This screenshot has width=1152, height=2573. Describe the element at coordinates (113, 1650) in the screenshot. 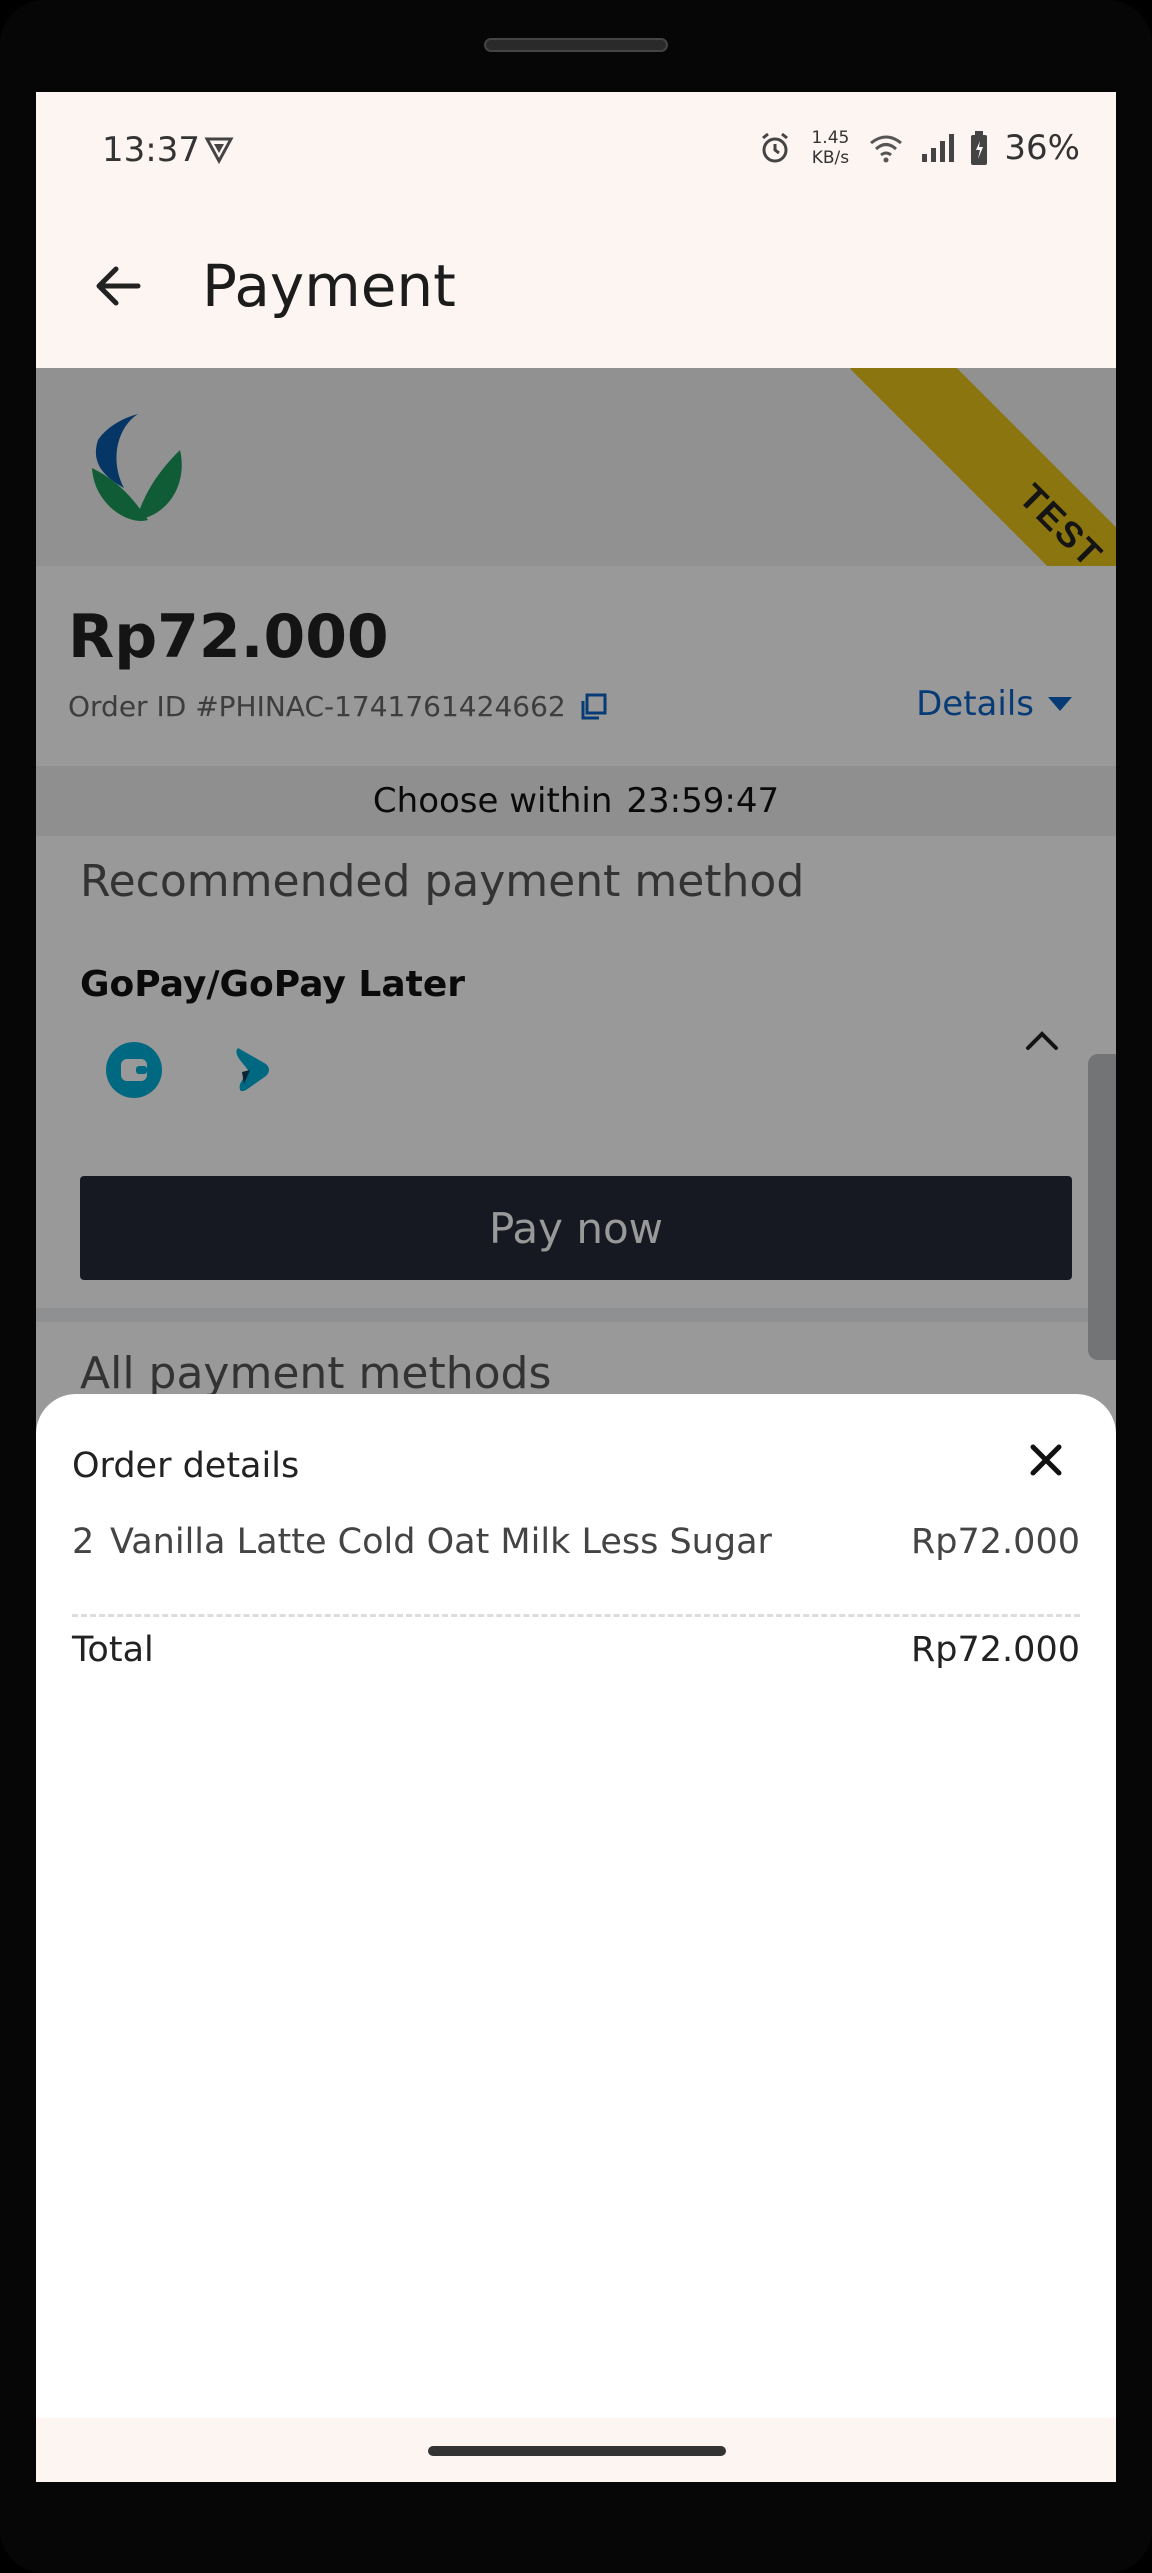

I see `total-label: Total` at that location.